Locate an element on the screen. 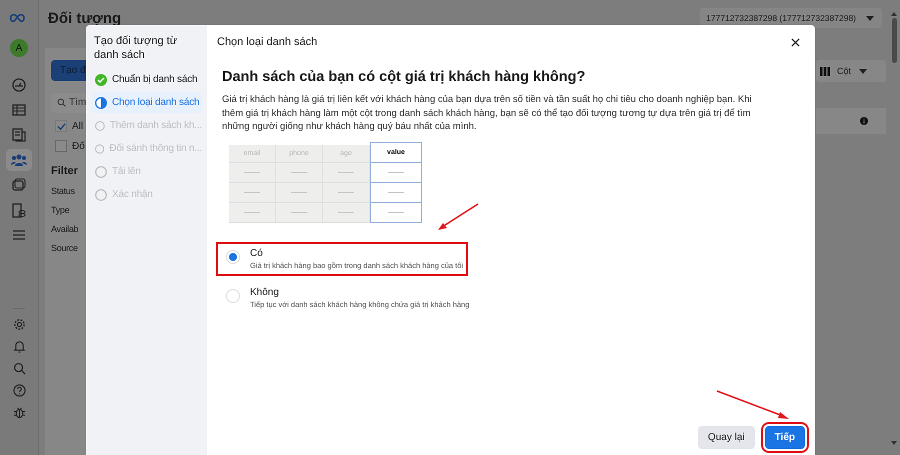 This screenshot has height=455, width=900. close-icon is located at coordinates (795, 42).